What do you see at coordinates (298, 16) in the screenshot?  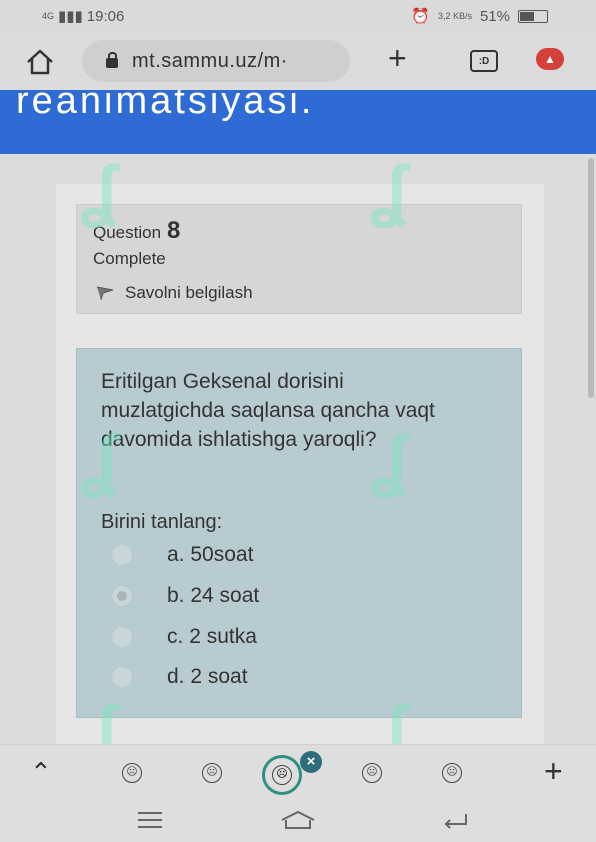 I see `status-bar: 4G ▮▮▮ 19:06 ⏰ 3,2 KB/s 51%` at bounding box center [298, 16].